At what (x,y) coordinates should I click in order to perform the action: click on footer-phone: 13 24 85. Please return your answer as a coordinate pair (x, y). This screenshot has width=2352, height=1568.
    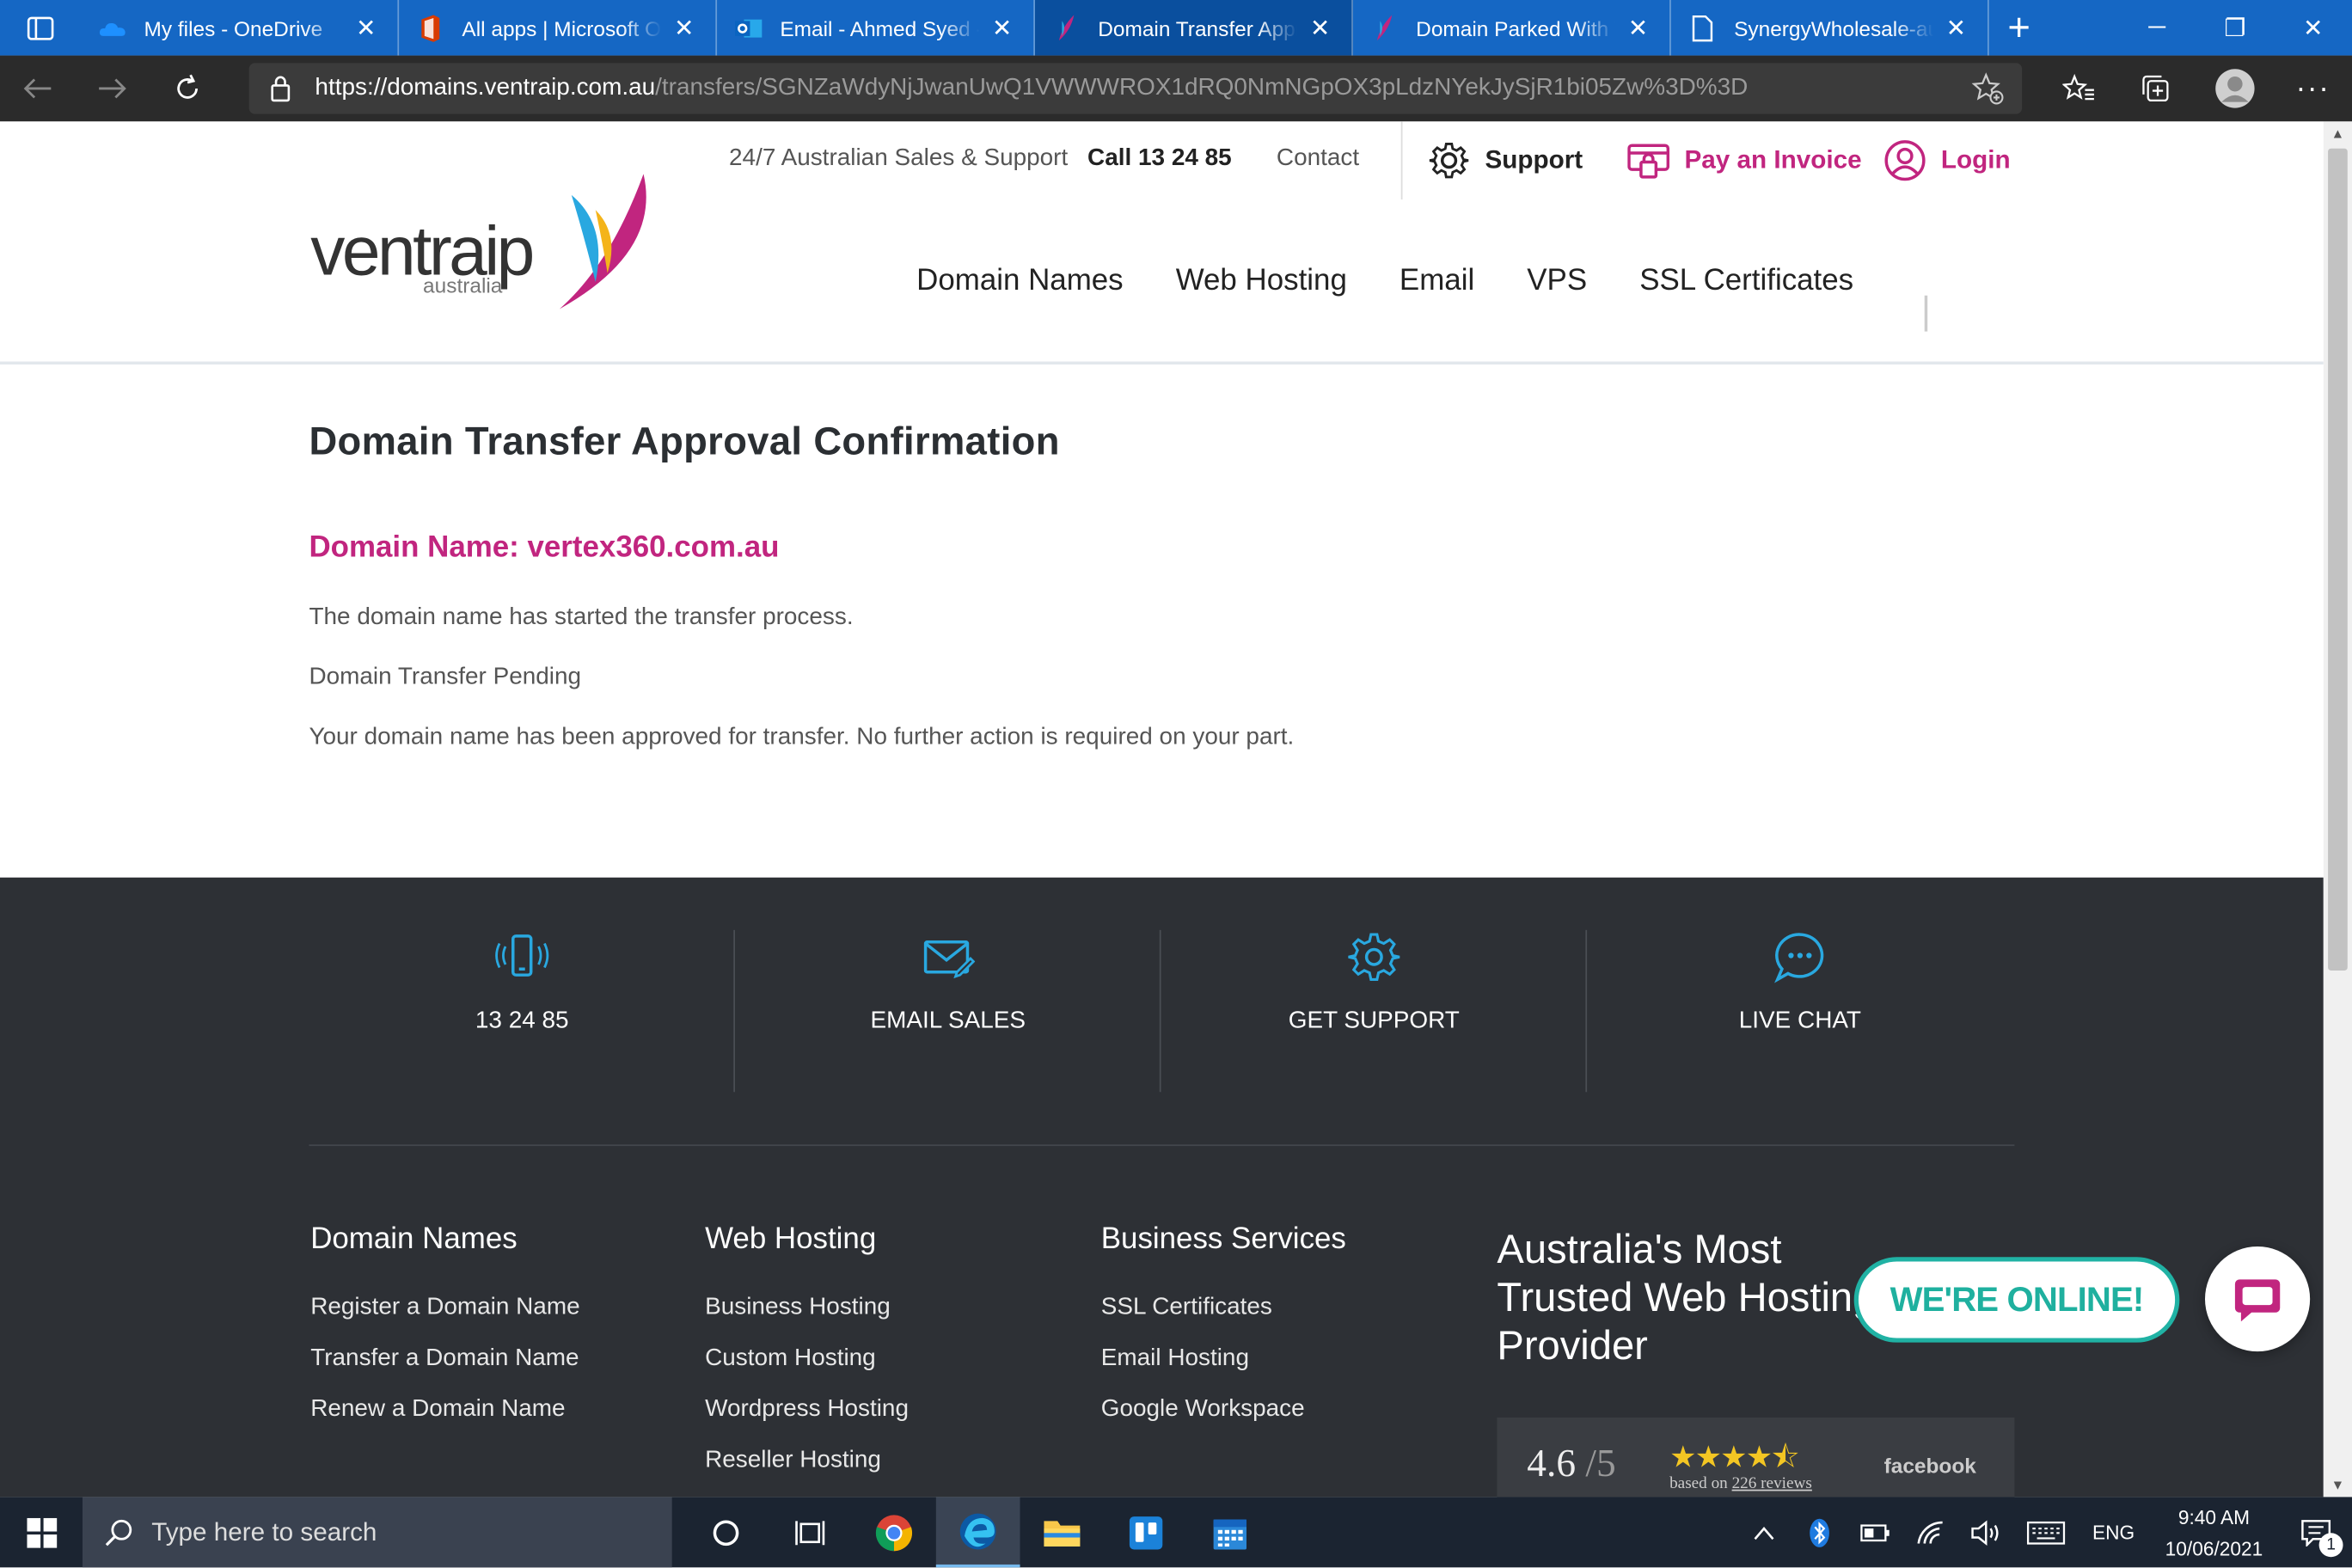
    Looking at the image, I should click on (522, 1011).